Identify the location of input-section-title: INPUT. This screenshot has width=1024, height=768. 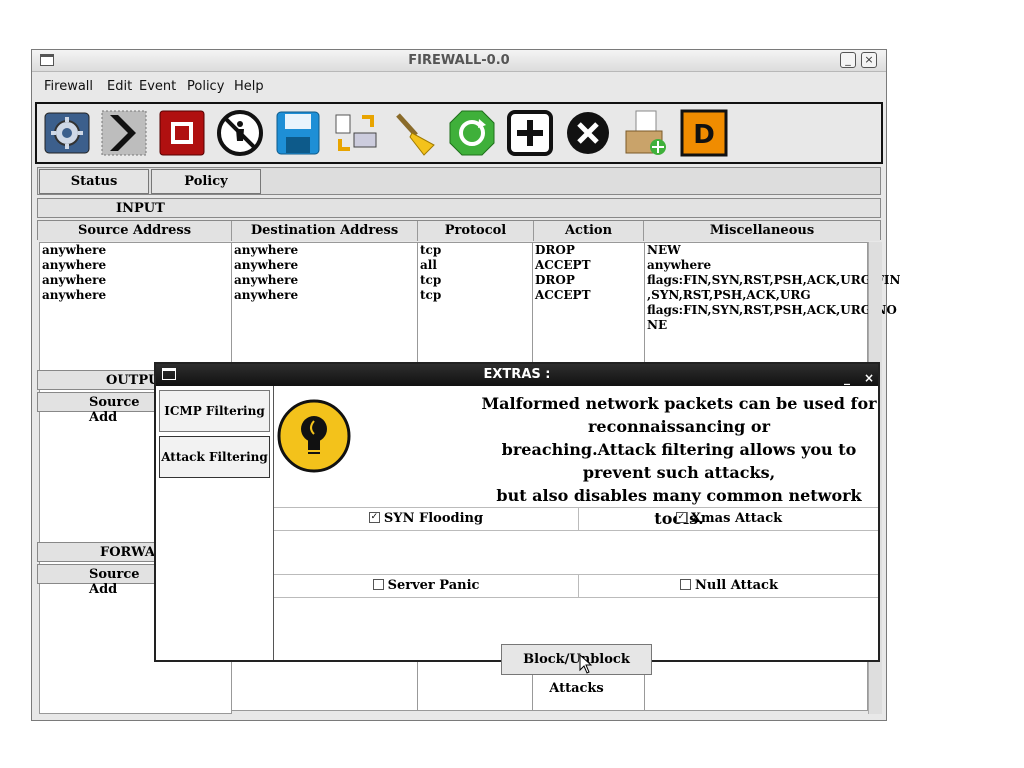
(140, 208).